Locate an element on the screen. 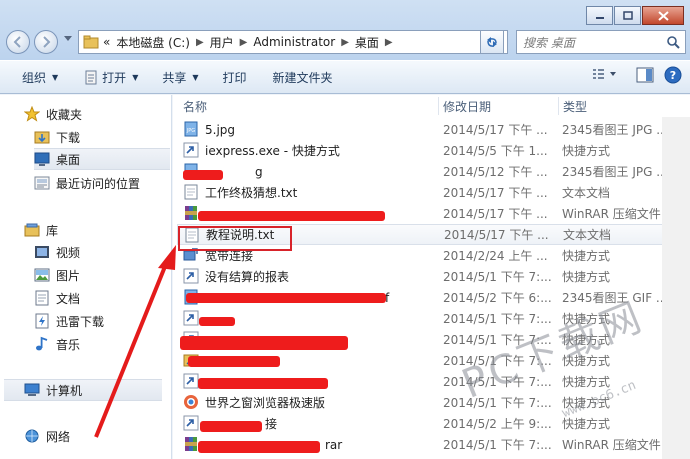  print-button: 打印 is located at coordinates (235, 77).